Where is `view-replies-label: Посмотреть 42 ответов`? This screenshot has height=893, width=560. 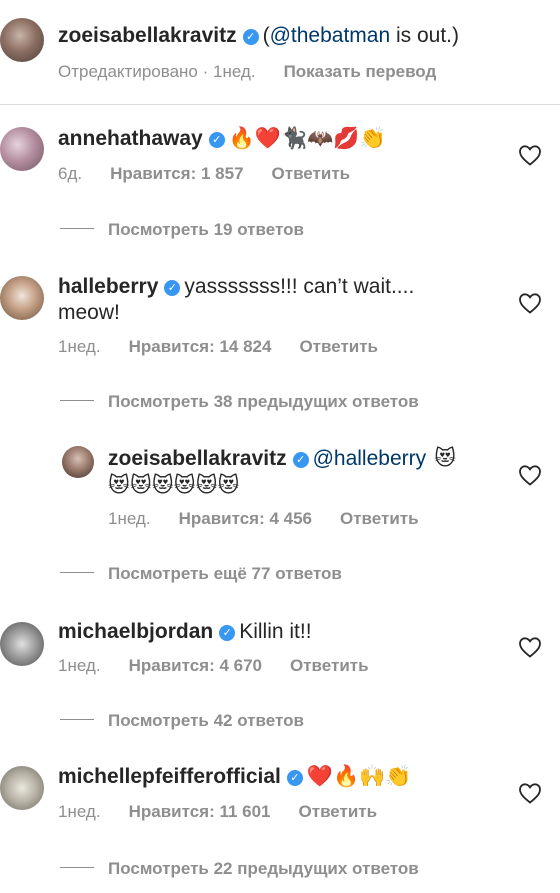
view-replies-label: Посмотреть 42 ответов is located at coordinates (206, 720).